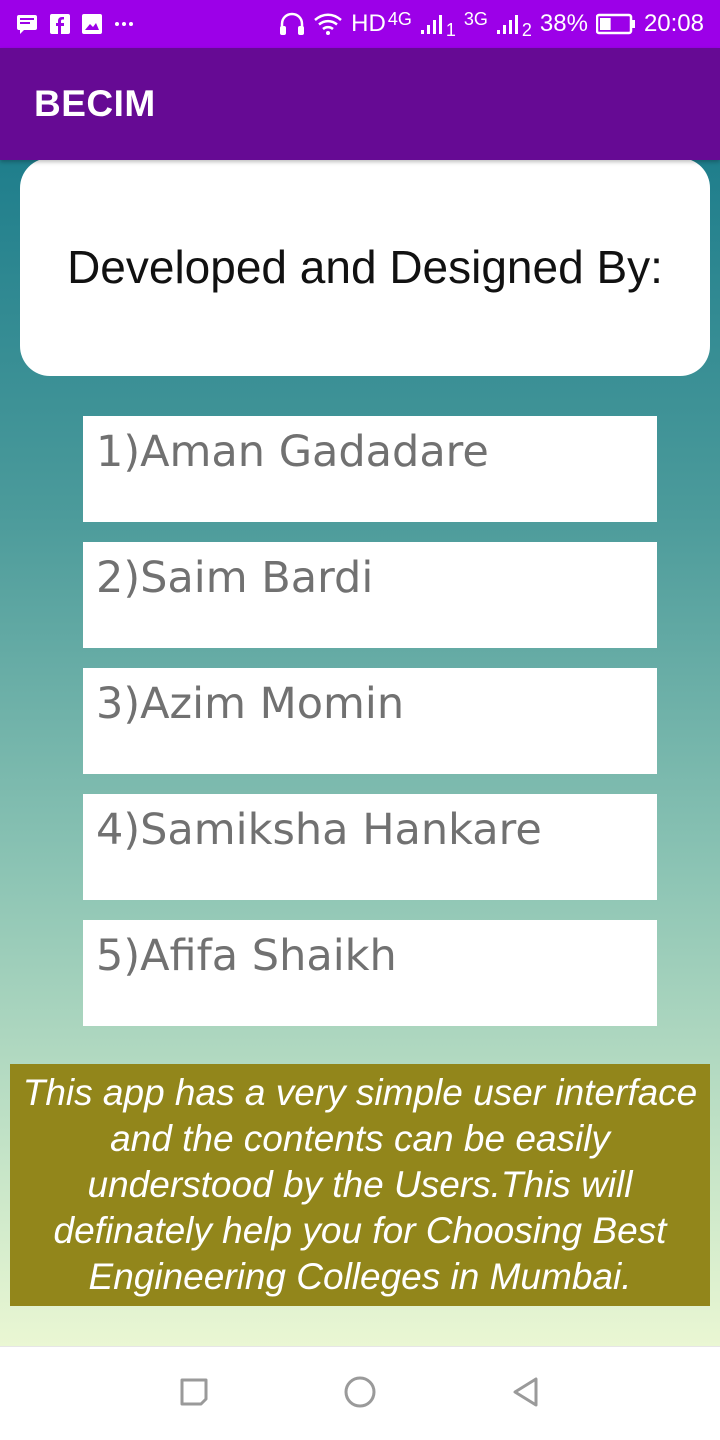 The image size is (720, 1440). What do you see at coordinates (563, 23) in the screenshot?
I see `battery-percent: 38%` at bounding box center [563, 23].